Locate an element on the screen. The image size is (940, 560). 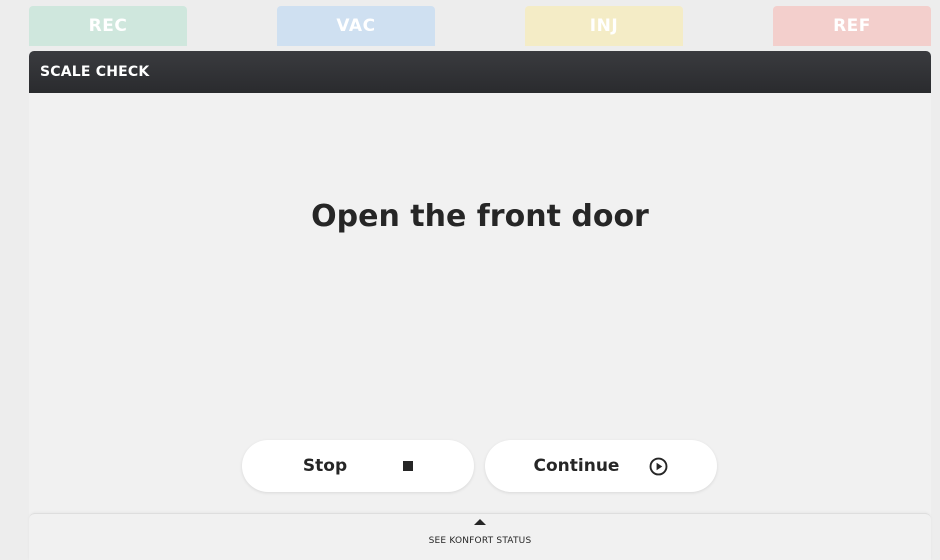
play-circle-icon is located at coordinates (659, 466).